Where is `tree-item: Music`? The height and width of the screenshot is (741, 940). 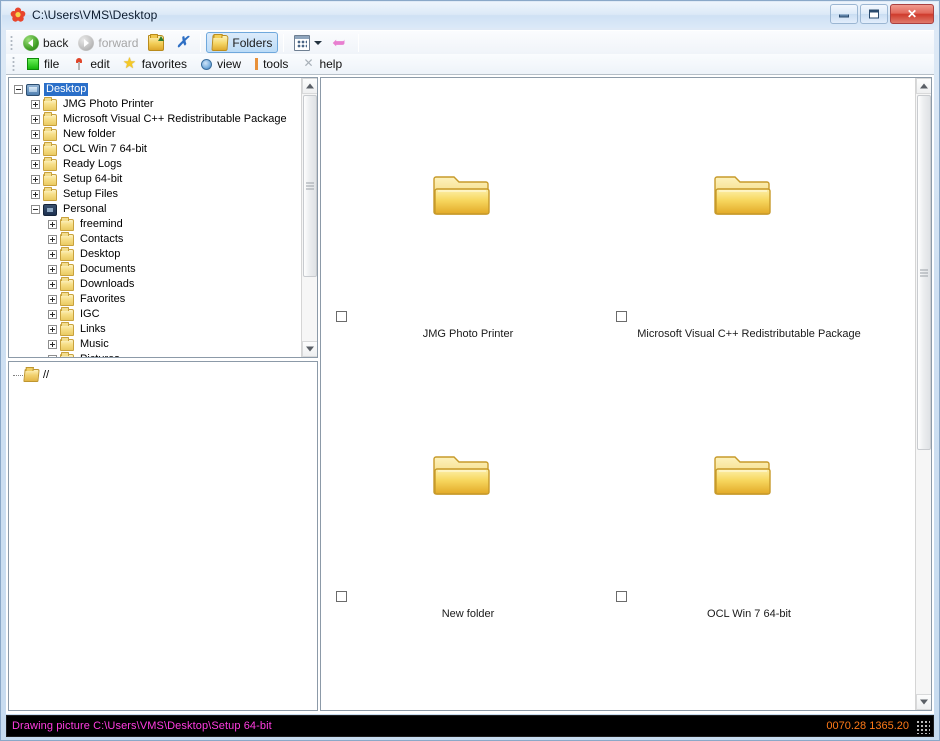 tree-item: Music is located at coordinates (155, 344).